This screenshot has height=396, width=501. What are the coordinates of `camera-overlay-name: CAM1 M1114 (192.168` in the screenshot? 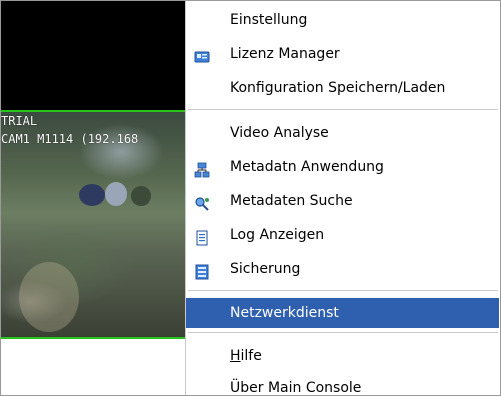 It's located at (70, 139).